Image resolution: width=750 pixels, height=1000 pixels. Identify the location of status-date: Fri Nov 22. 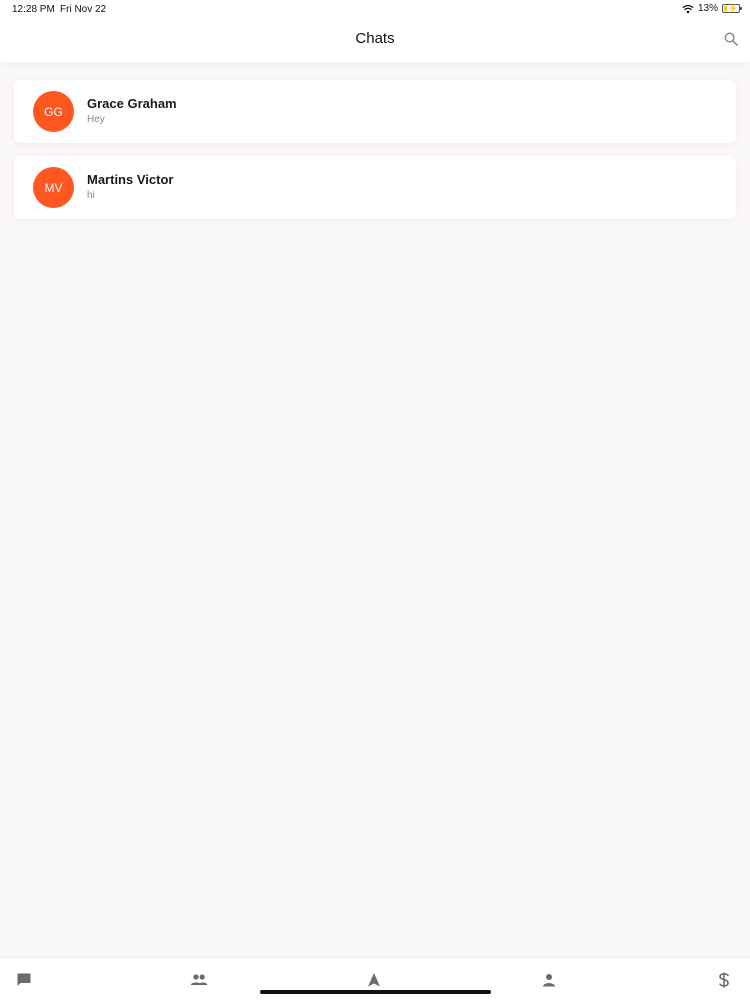
(83, 9).